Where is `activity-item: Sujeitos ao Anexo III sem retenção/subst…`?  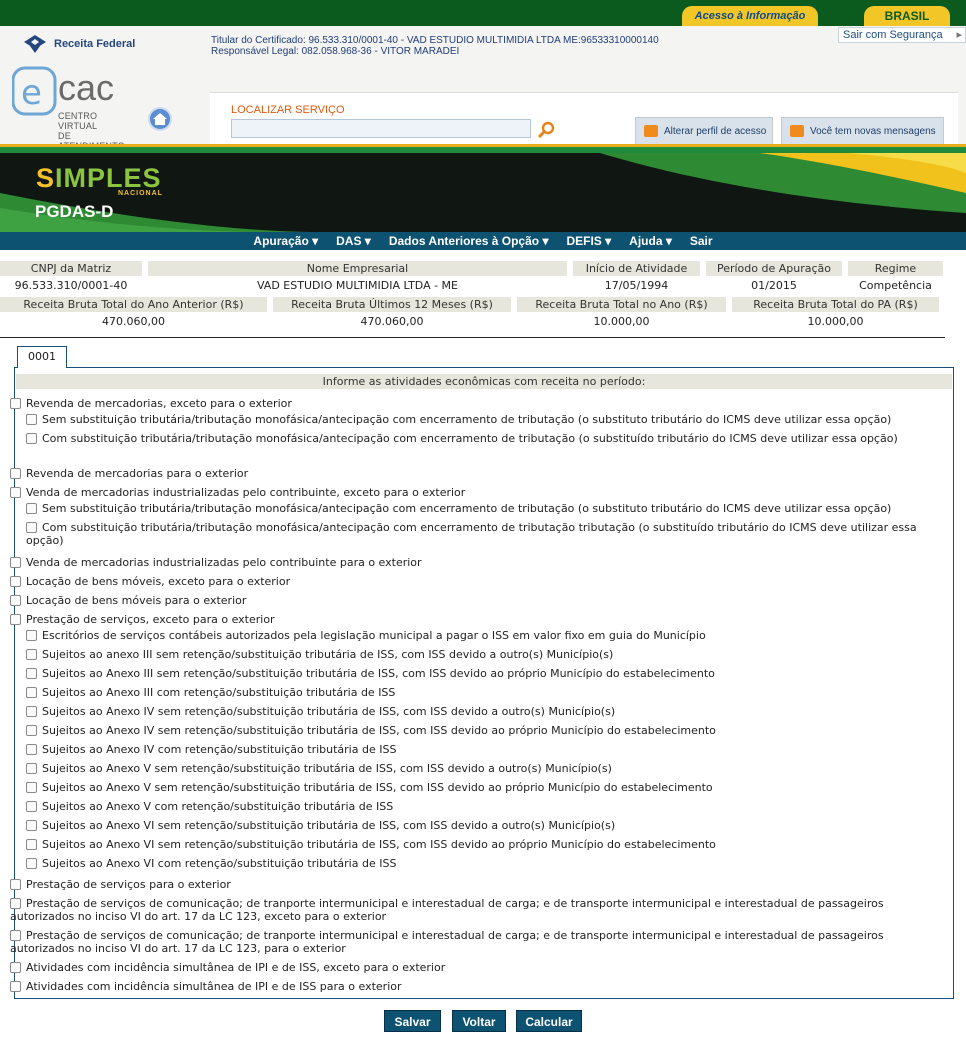 activity-item: Sujeitos ao Anexo III sem retenção/subst… is located at coordinates (475, 673).